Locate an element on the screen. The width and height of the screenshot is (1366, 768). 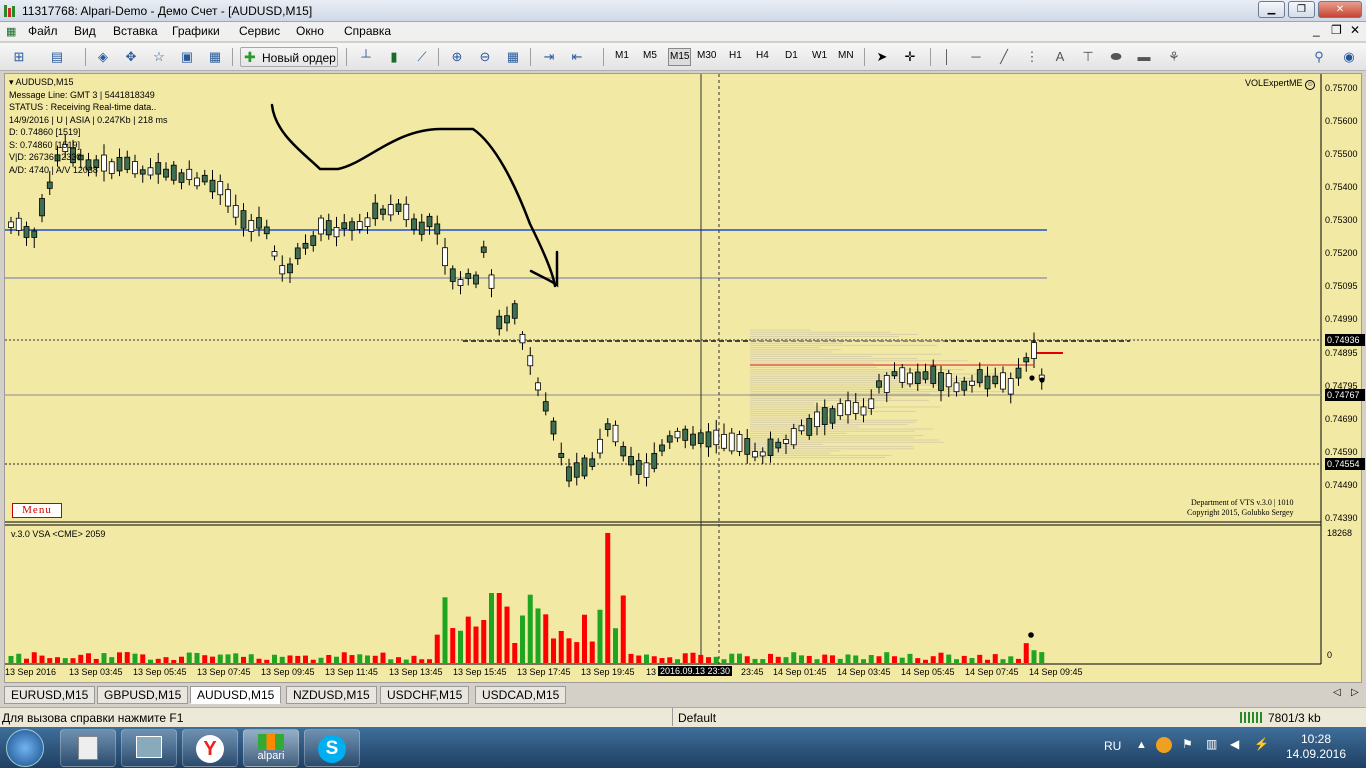
price-tick: 0.75700 is located at coordinates (1341, 88).